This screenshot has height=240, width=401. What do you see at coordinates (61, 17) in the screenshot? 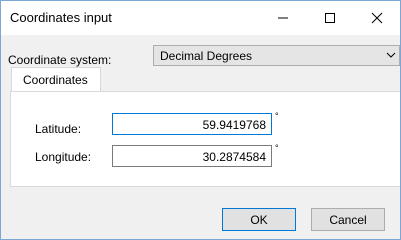
I see `window-title: Coordinates input` at bounding box center [61, 17].